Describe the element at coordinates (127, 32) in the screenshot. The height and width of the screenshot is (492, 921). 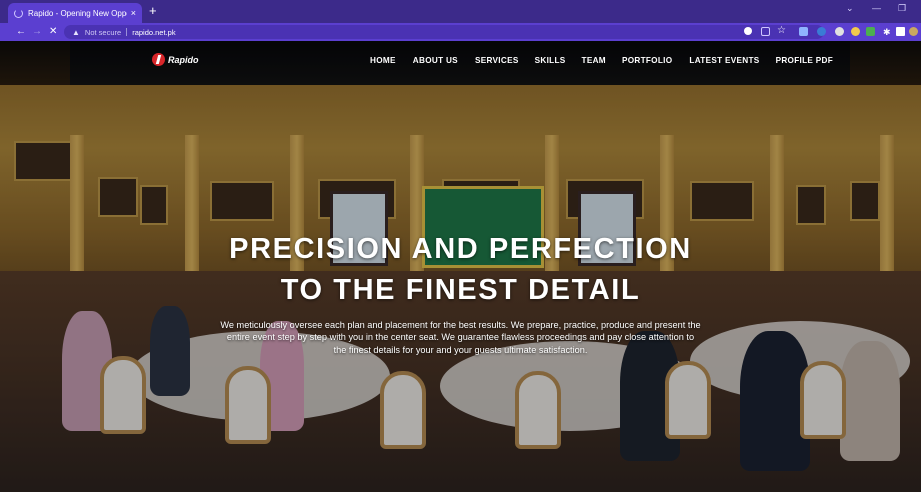
I see `divider` at that location.